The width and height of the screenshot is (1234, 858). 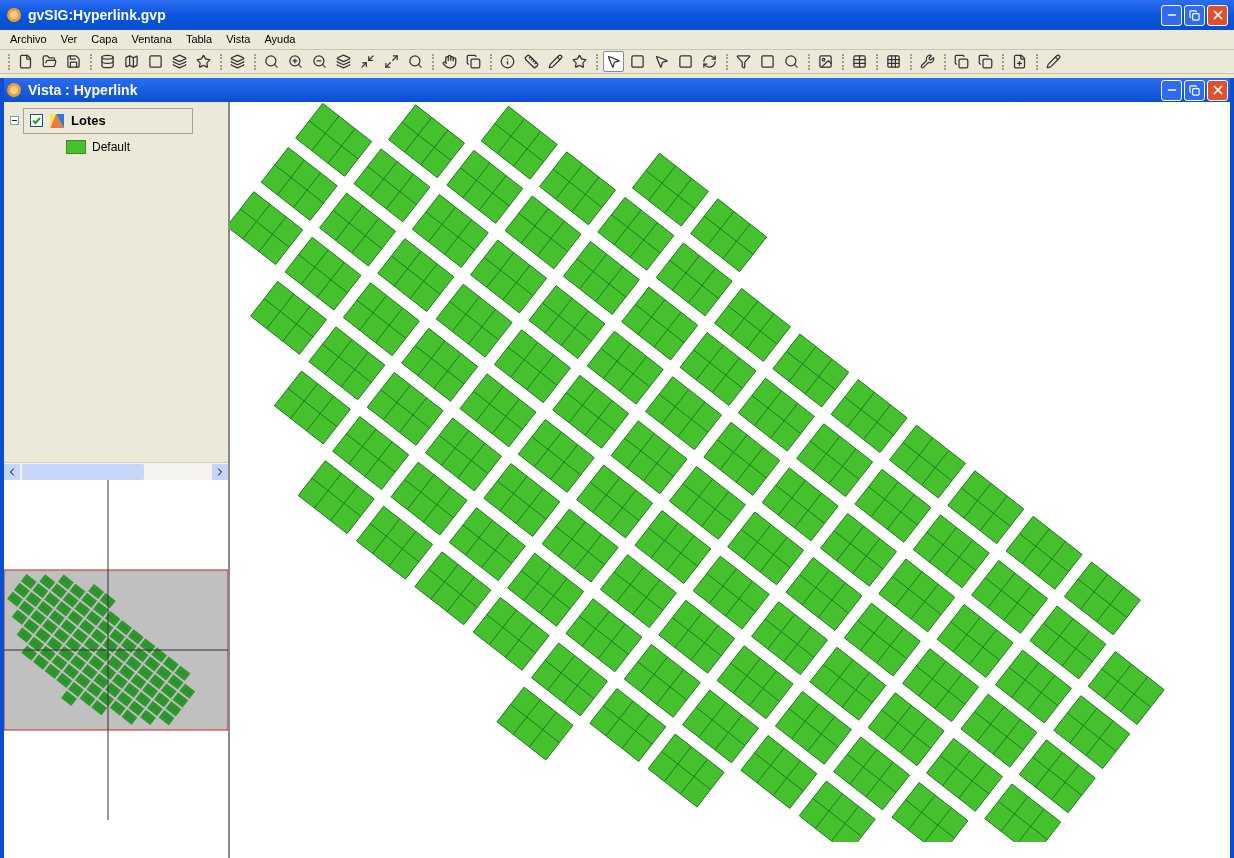 What do you see at coordinates (25, 61) in the screenshot?
I see `new-file-icon` at bounding box center [25, 61].